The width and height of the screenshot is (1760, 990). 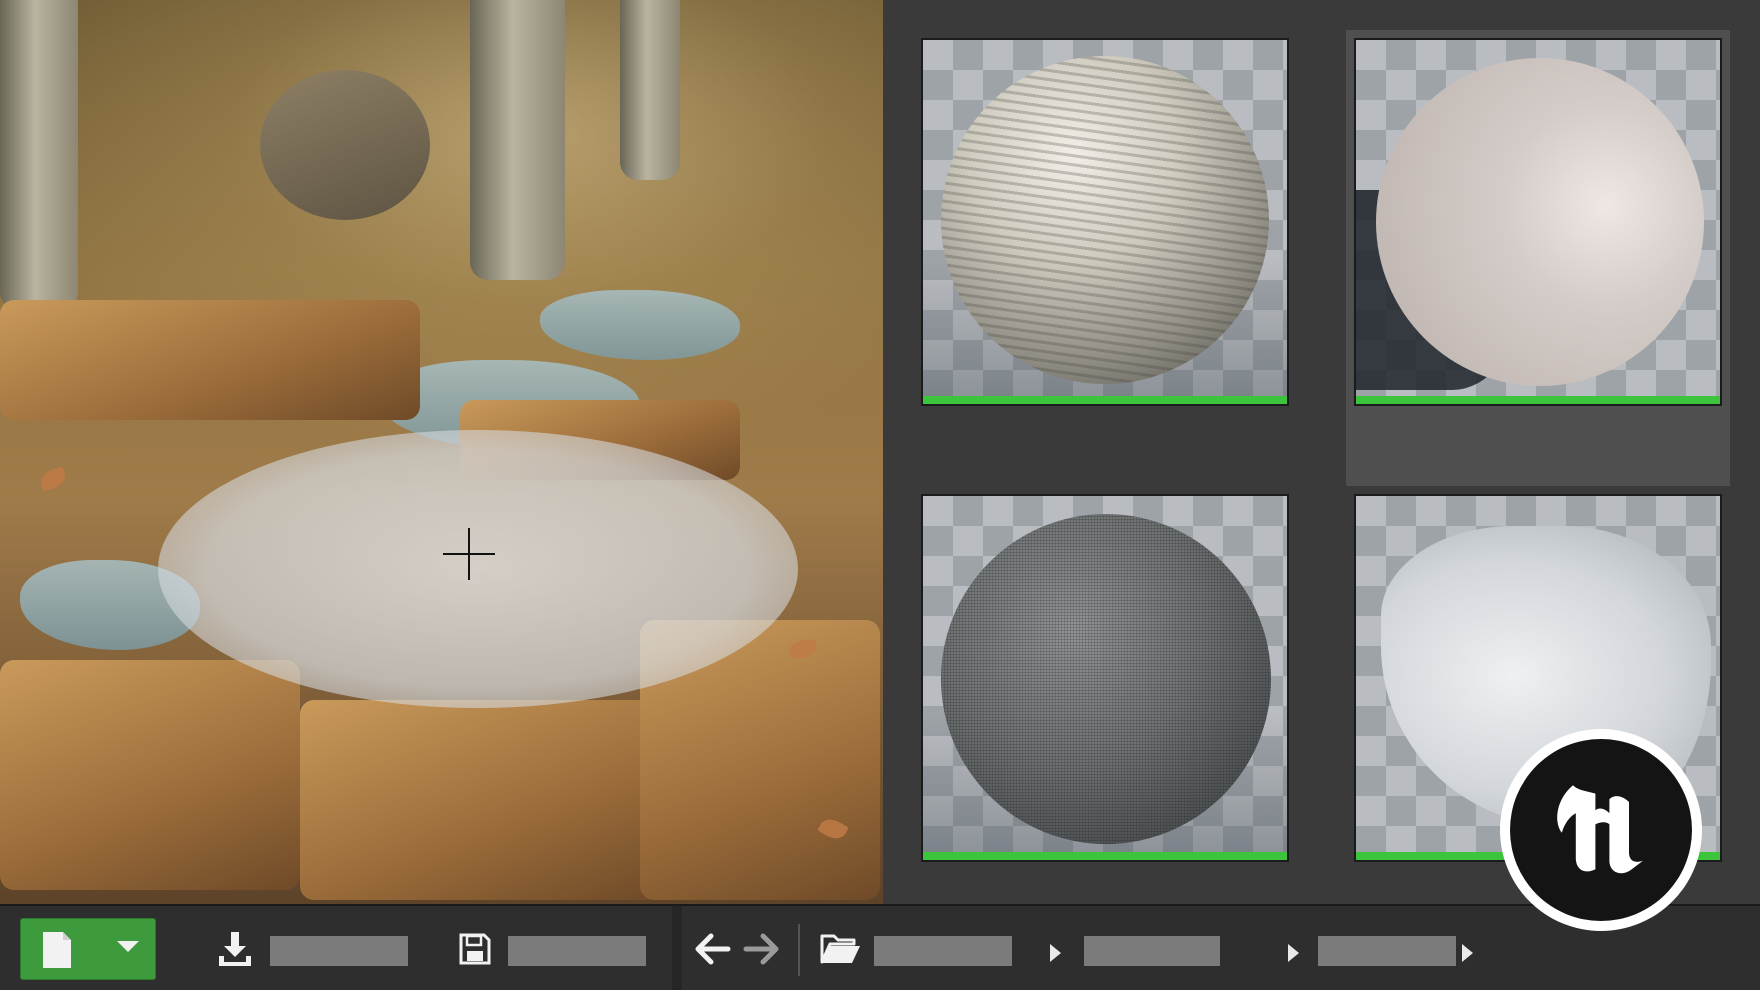 I want to click on concrete-sphere-preview, so click(x=1106, y=679).